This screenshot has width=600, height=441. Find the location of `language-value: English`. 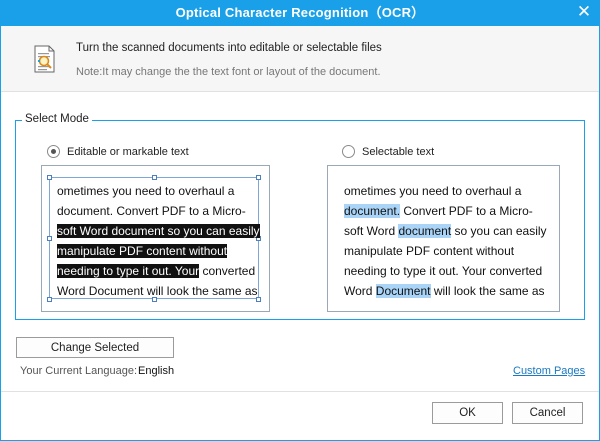

language-value: English is located at coordinates (156, 371).